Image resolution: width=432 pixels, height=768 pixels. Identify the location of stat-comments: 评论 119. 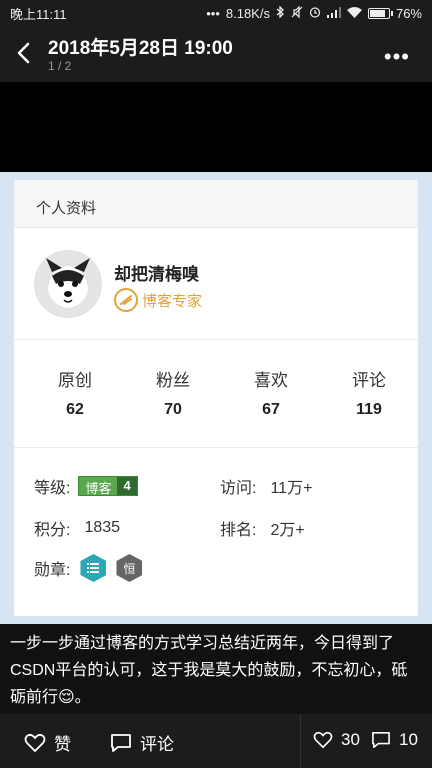
(369, 406).